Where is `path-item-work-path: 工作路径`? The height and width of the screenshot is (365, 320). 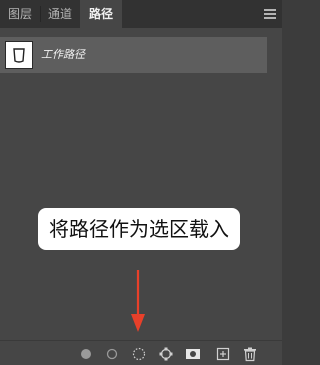 path-item-work-path: 工作路径 is located at coordinates (133, 55).